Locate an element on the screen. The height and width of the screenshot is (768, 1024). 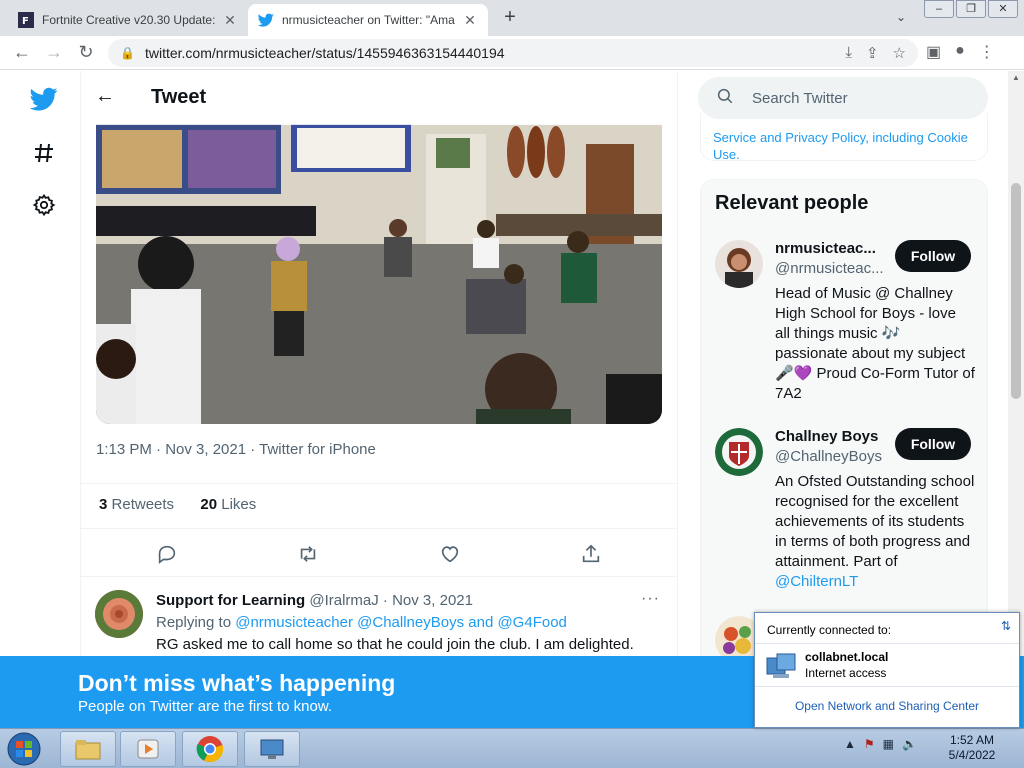
monitor-icon is located at coordinates (272, 749).